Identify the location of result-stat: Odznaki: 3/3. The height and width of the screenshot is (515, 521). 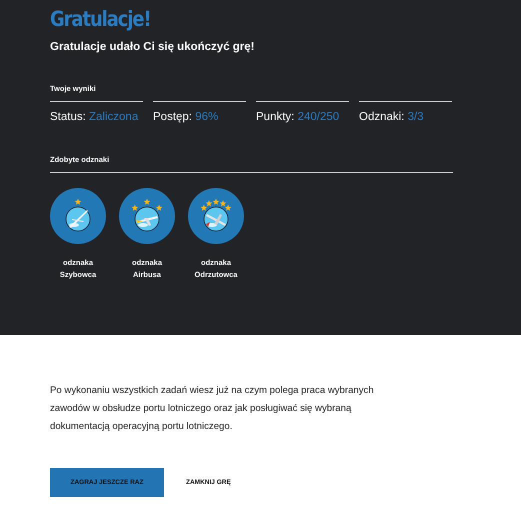
(405, 112).